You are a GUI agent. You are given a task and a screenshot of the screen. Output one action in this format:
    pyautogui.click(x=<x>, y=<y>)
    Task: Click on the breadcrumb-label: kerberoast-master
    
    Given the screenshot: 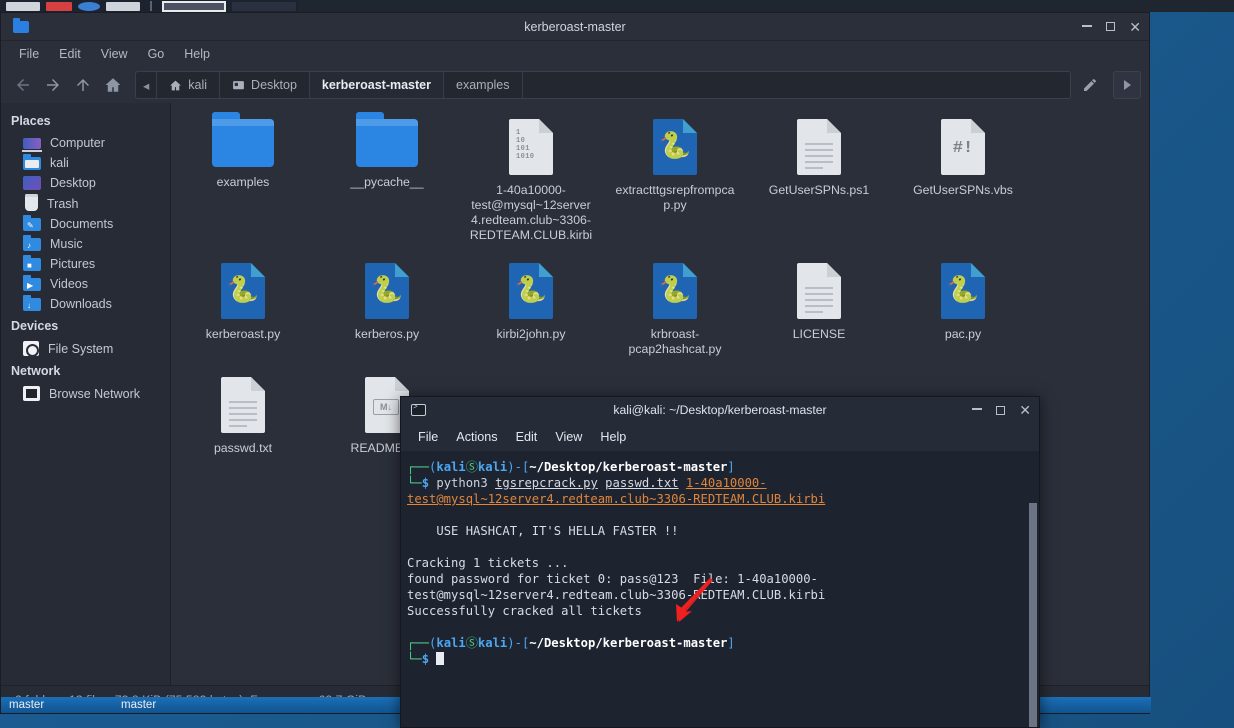 What is the action you would take?
    pyautogui.click(x=376, y=85)
    